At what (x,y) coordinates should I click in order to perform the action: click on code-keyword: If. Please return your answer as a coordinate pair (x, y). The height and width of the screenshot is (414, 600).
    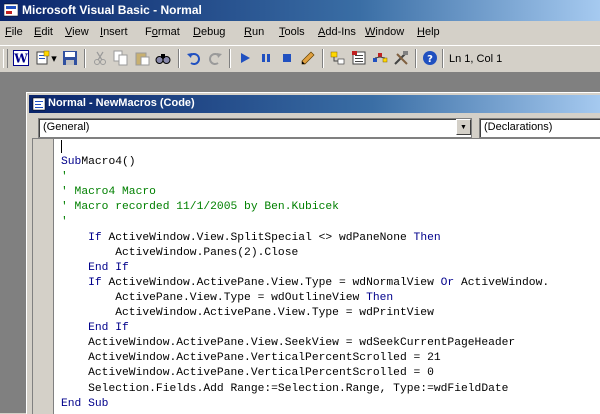
    Looking at the image, I should click on (95, 237).